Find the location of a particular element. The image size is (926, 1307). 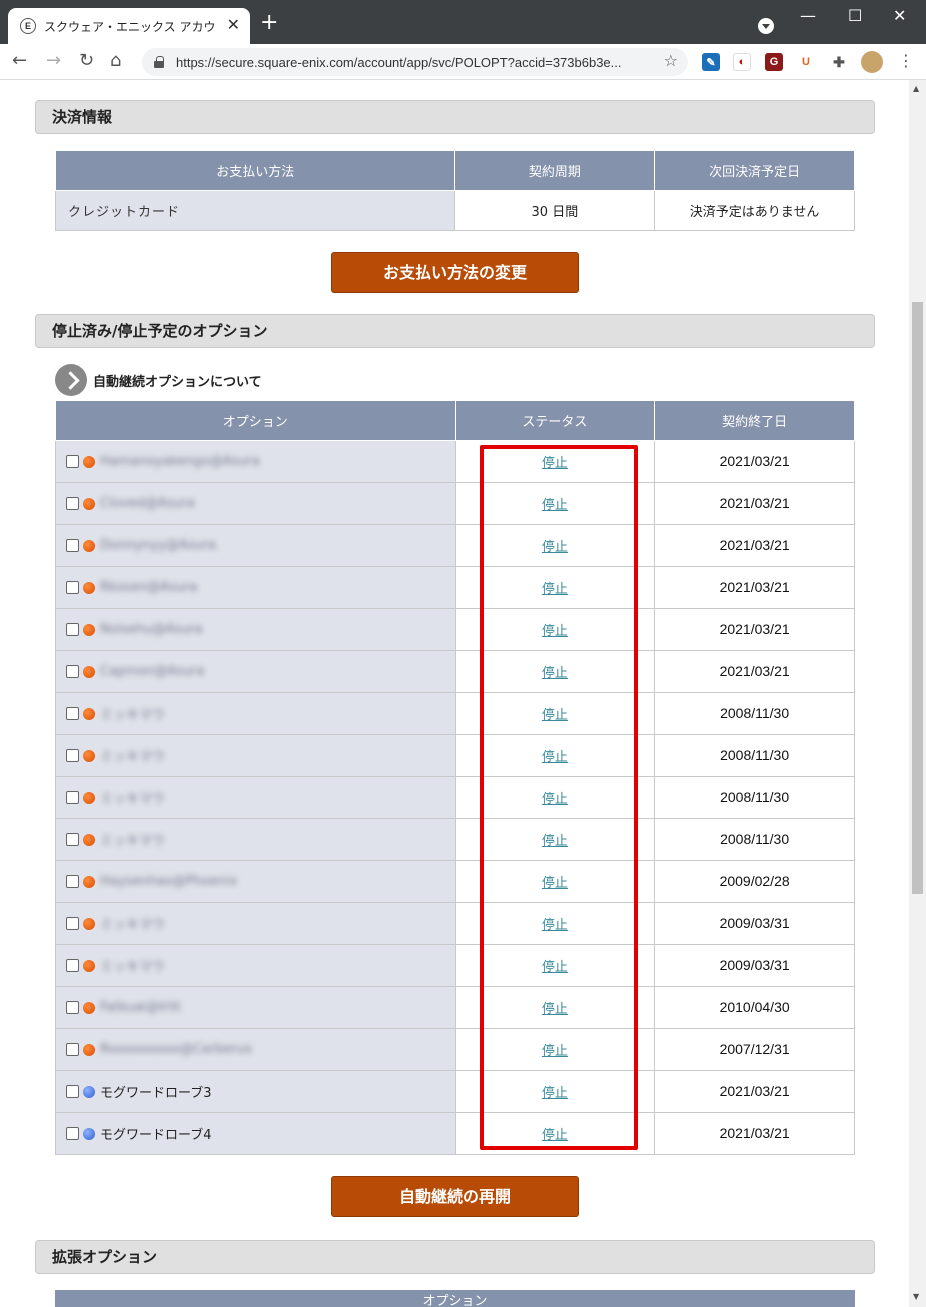

extended-table-header: オプション is located at coordinates (455, 1298).